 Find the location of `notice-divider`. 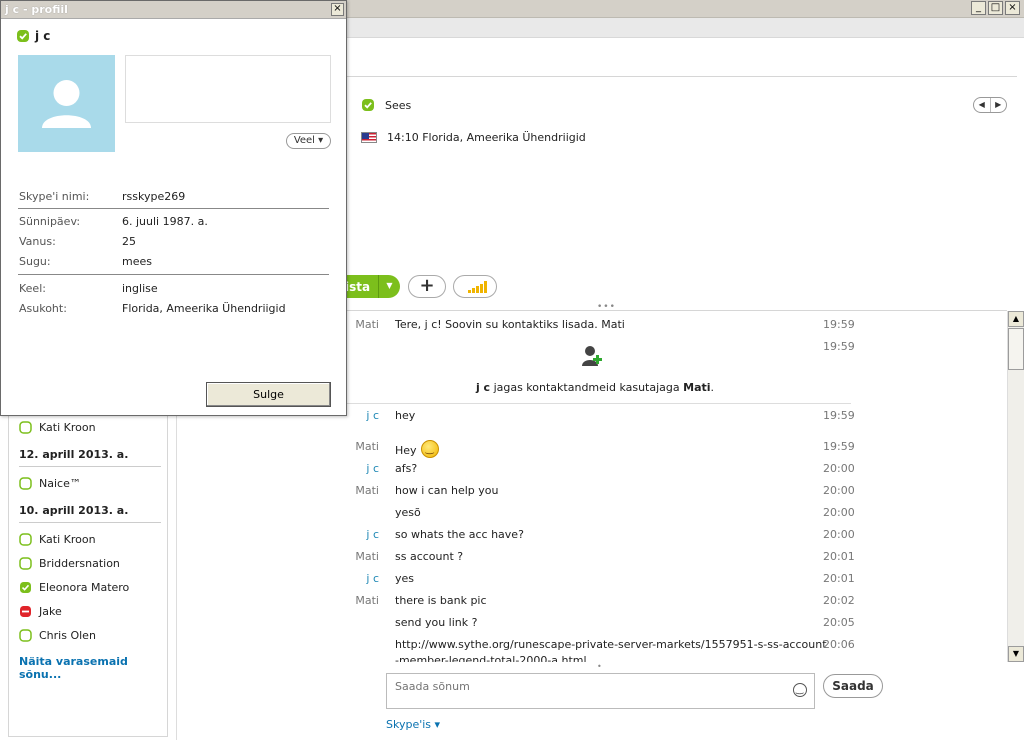

notice-divider is located at coordinates (598, 403).